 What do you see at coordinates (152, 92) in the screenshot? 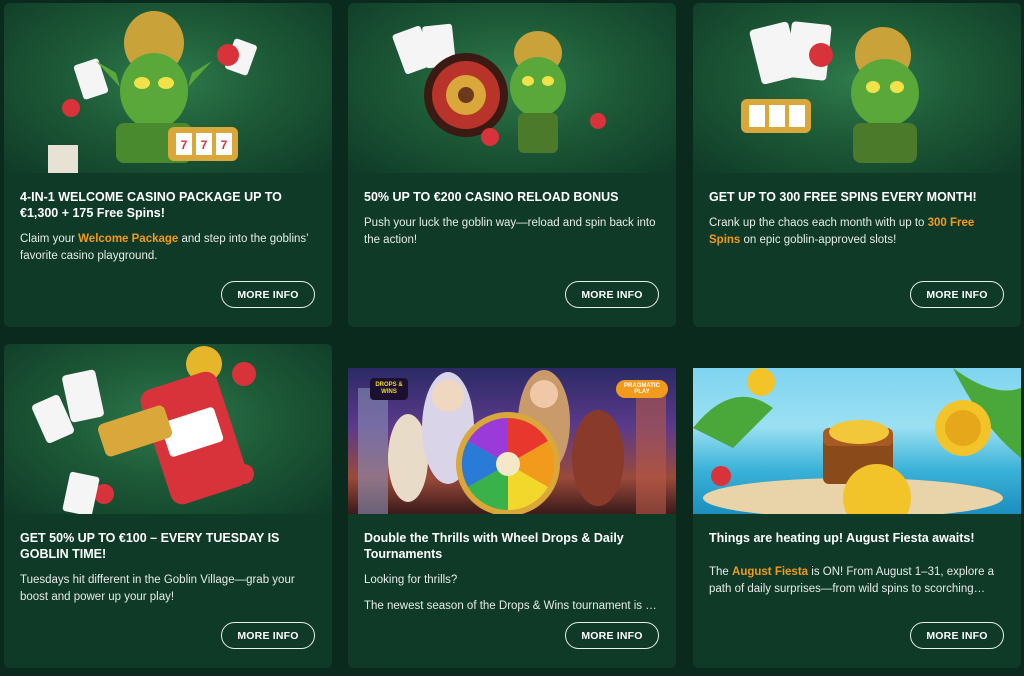
I see `goblin-illustration-icon: 7 7 7` at bounding box center [152, 92].